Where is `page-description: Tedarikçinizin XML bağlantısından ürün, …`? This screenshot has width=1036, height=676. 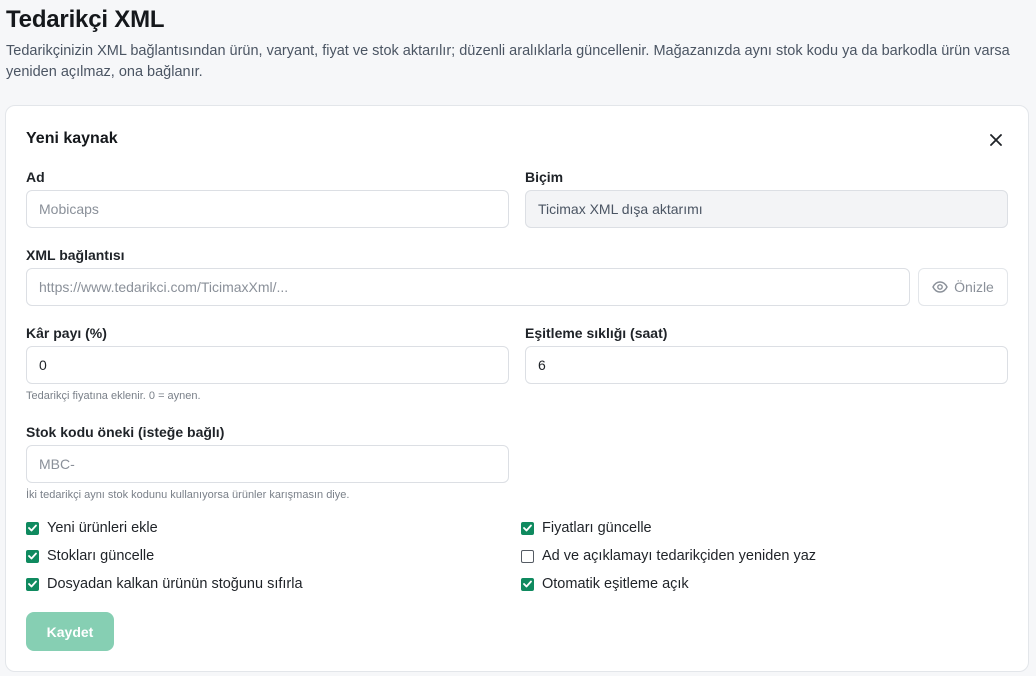 page-description: Tedarikçinizin XML bağlantısından ürün, … is located at coordinates (508, 61).